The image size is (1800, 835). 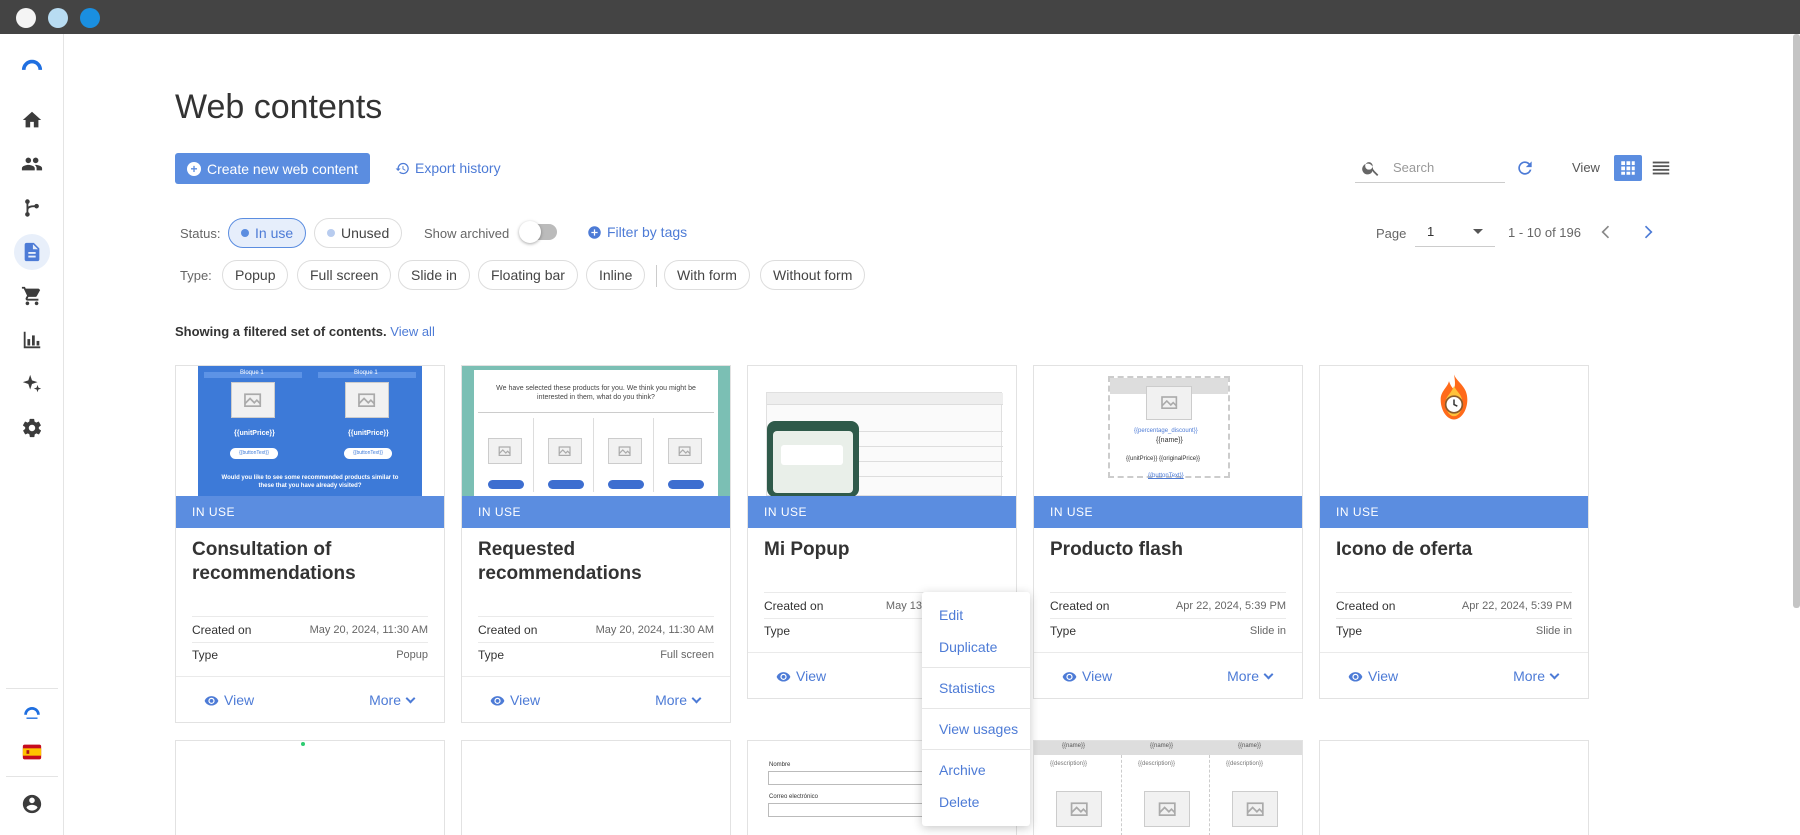 What do you see at coordinates (967, 688) in the screenshot?
I see `menu-item-statistics: Statistics` at bounding box center [967, 688].